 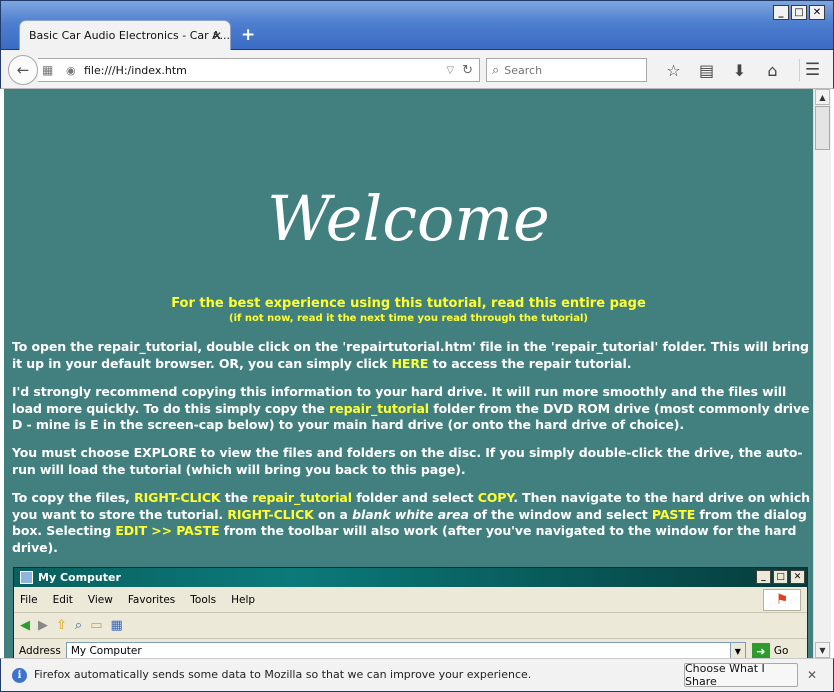 I want to click on my-computer-title: My Computer, so click(x=79, y=577).